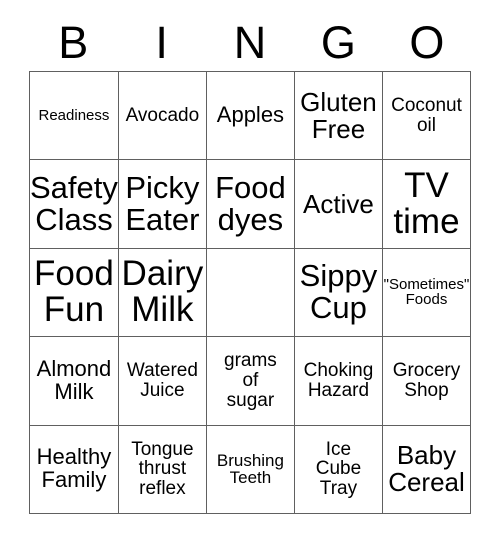 The width and height of the screenshot is (500, 544). I want to click on bingo-cell-n5: Brushing Teeth, so click(250, 469).